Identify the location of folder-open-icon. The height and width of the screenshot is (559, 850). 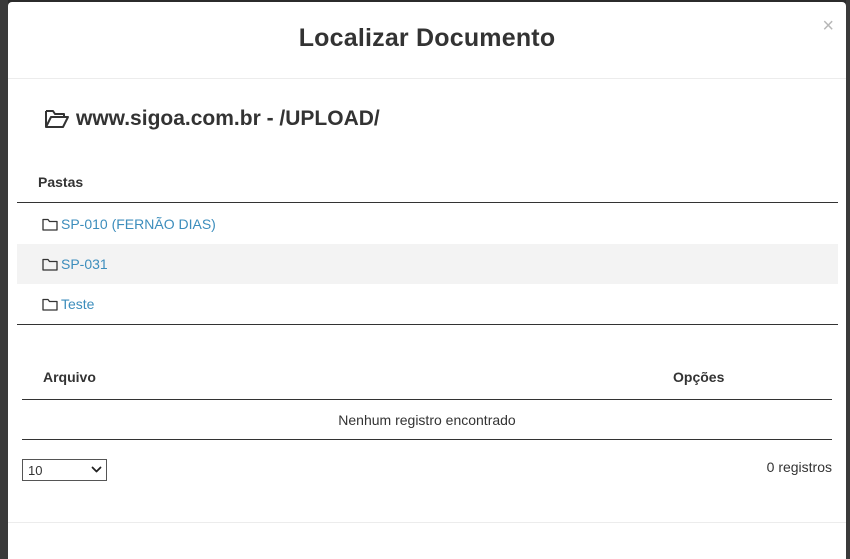
(57, 119).